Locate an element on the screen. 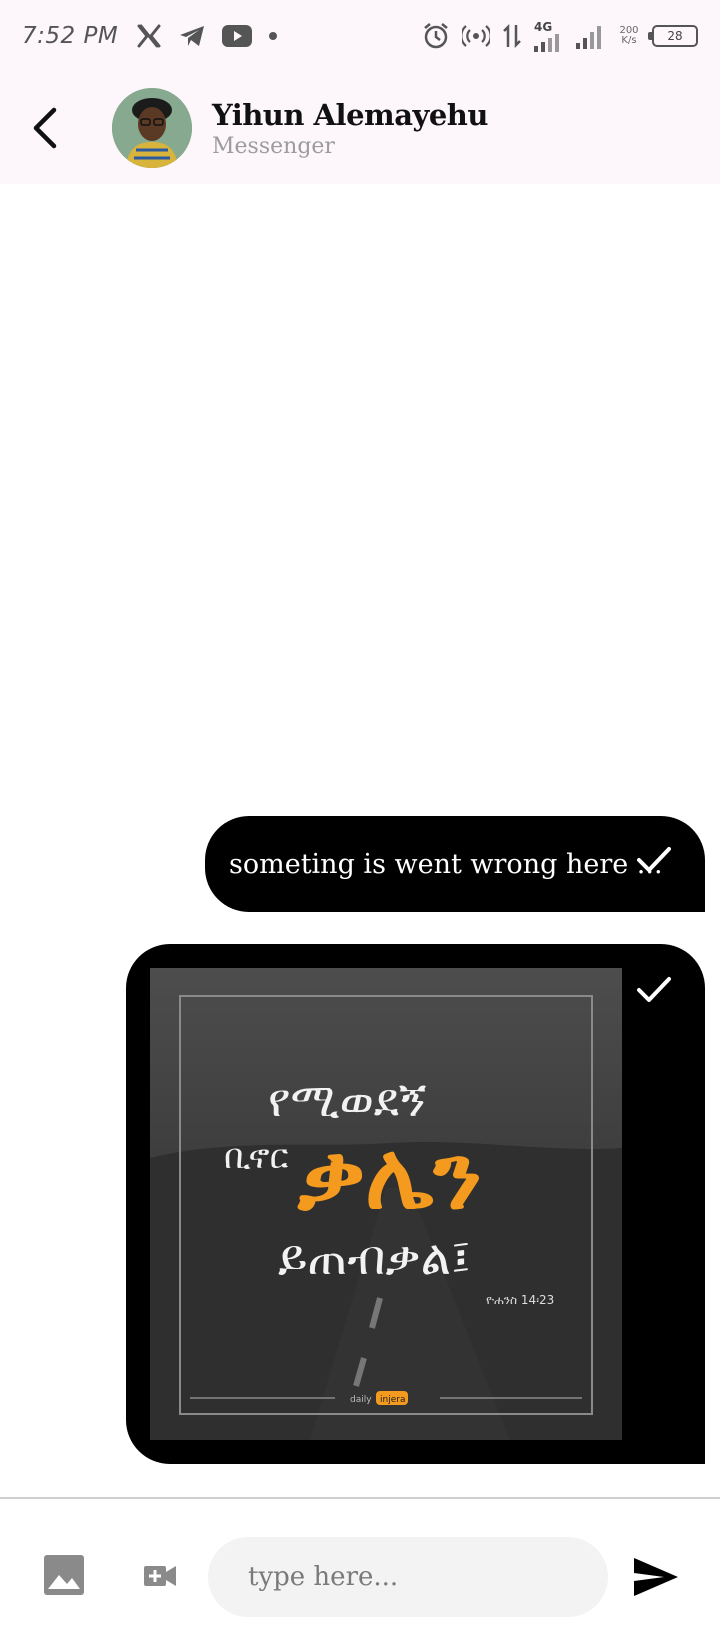  send-icon is located at coordinates (656, 1577).